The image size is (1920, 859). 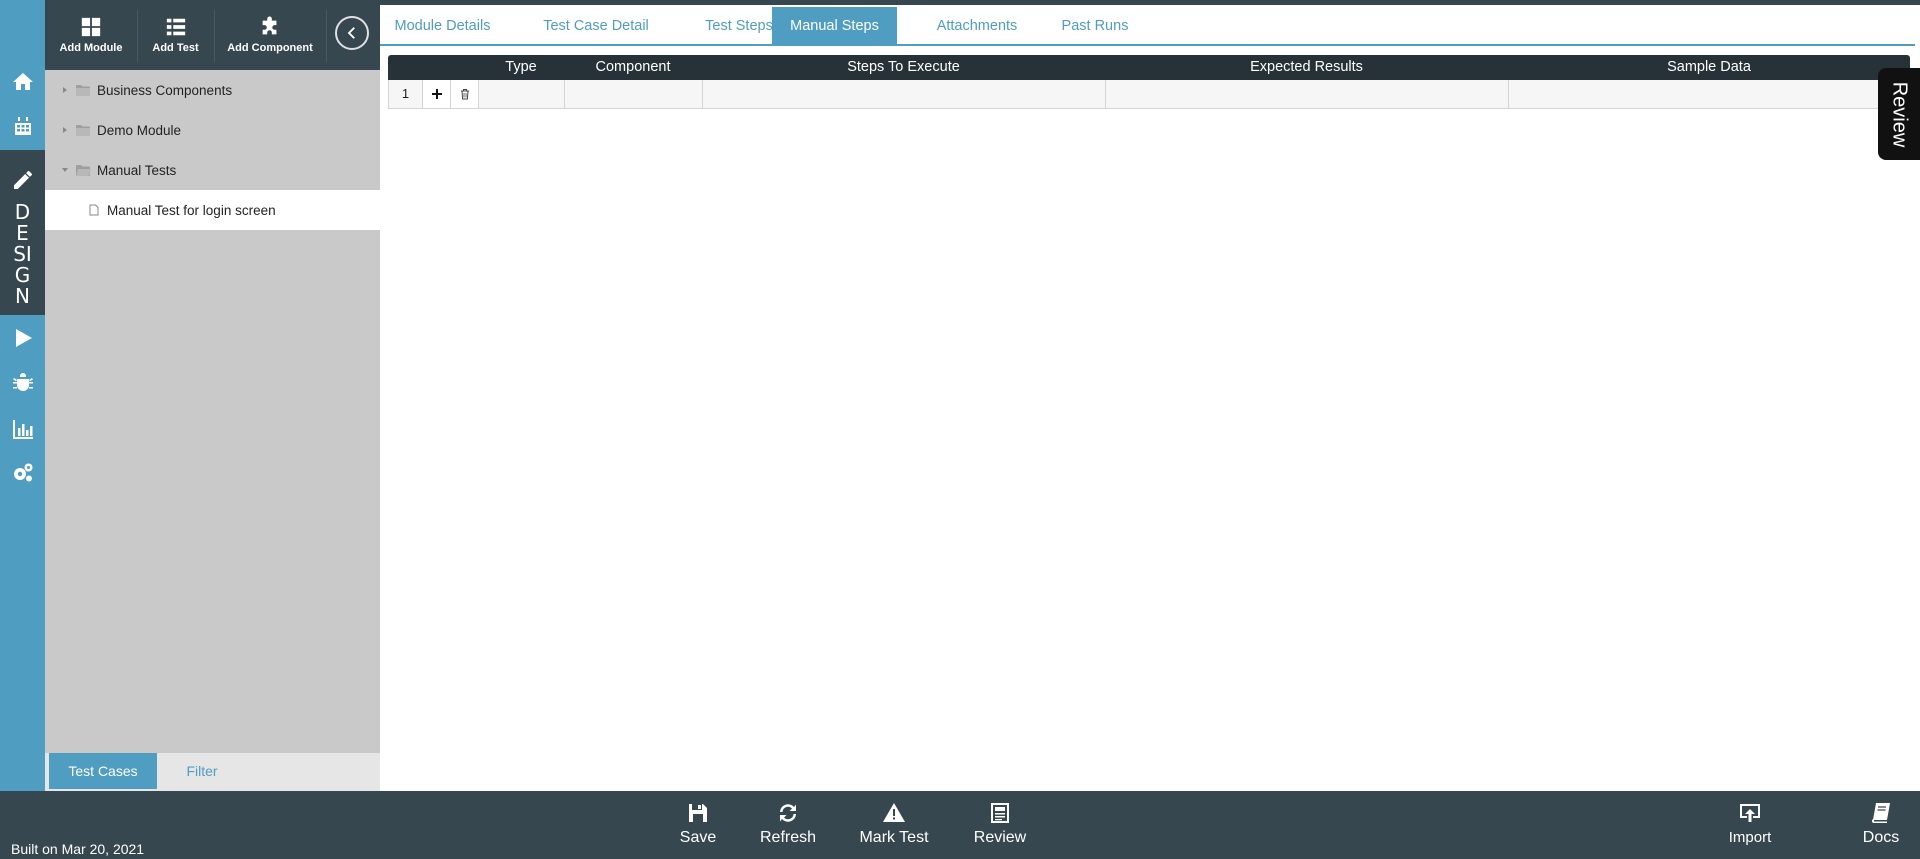 I want to click on puzzle-icon, so click(x=269, y=25).